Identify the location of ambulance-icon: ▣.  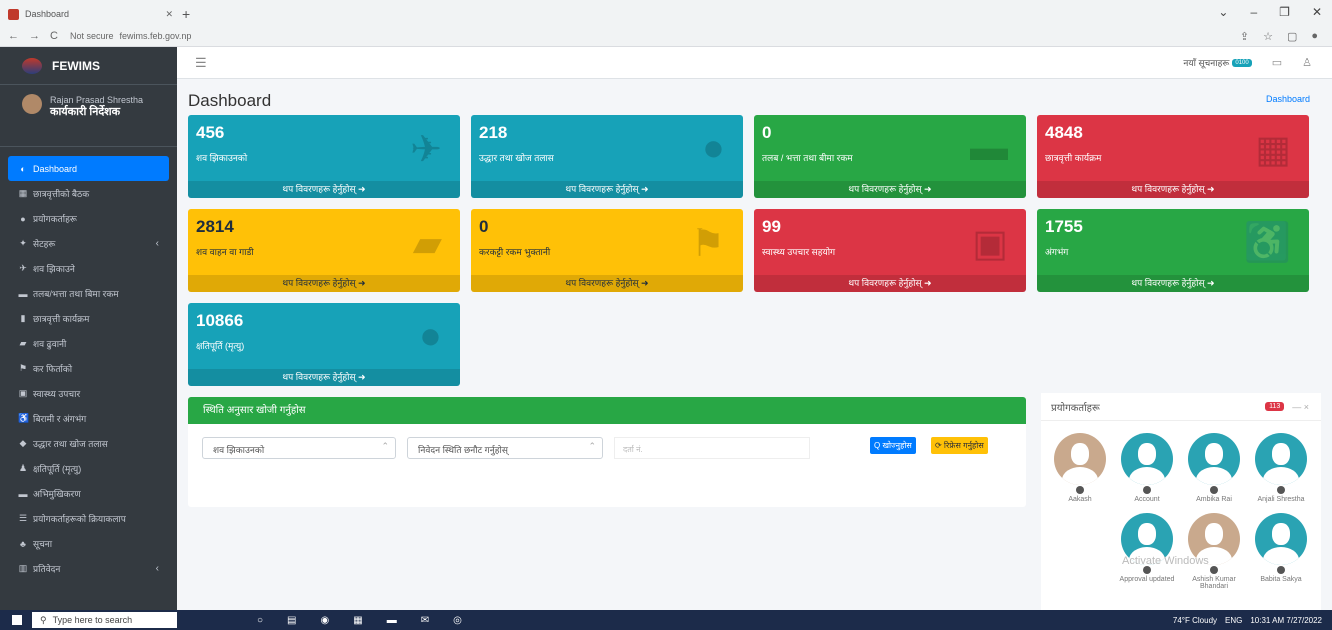
(23, 393).